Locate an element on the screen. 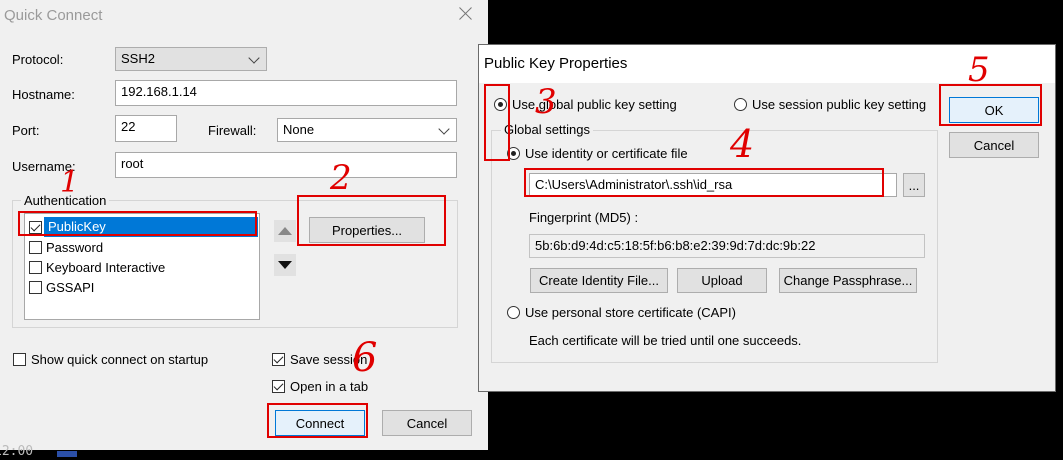  use-personal-store-label: Use personal store certificate (CAPI) is located at coordinates (630, 312).